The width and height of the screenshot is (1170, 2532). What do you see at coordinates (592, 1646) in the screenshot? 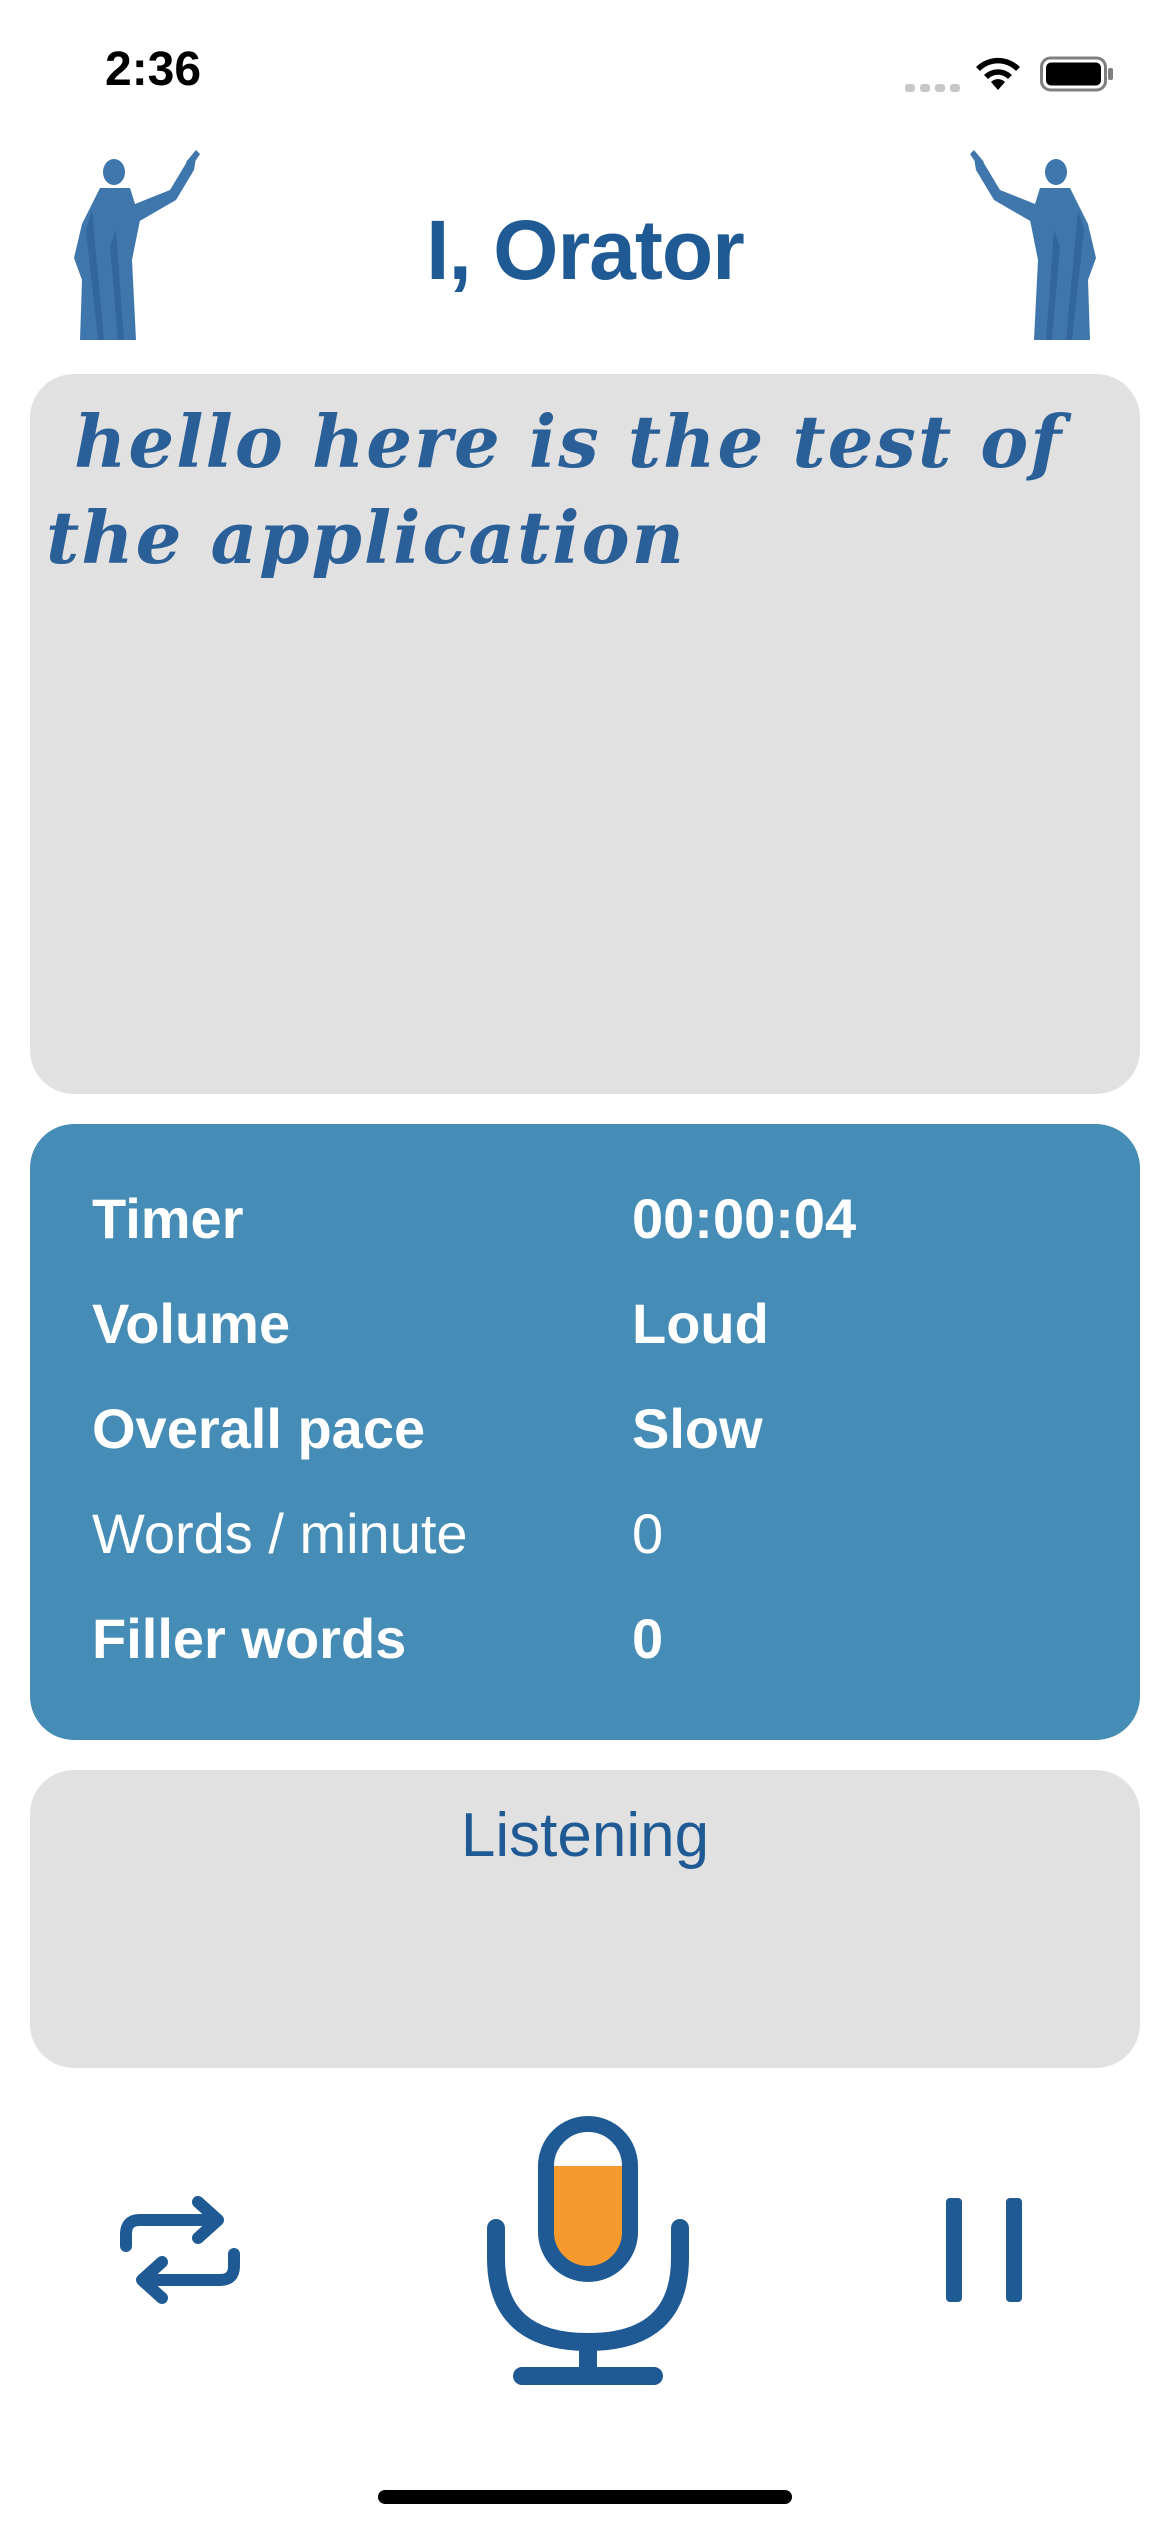
I see `stat-row-filler-words: Filler words 0` at bounding box center [592, 1646].